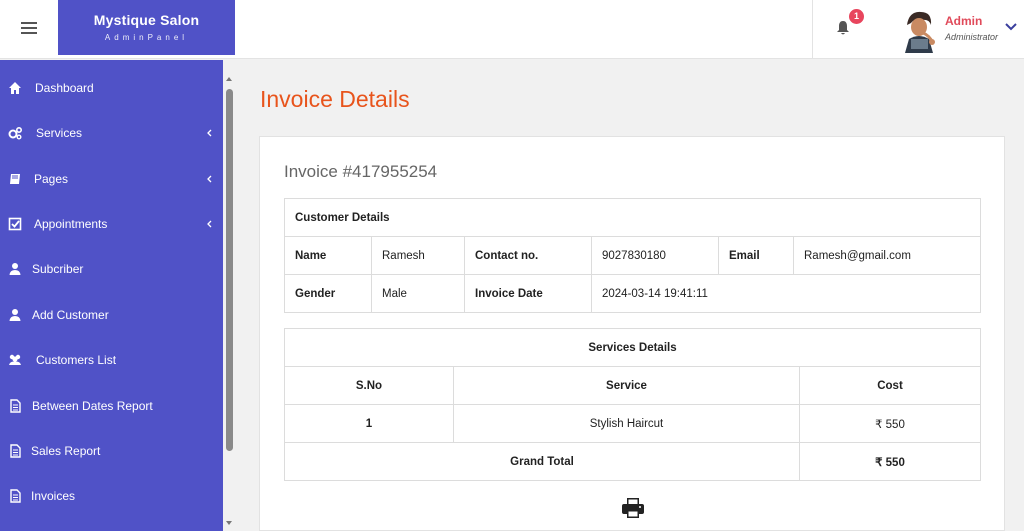 The width and height of the screenshot is (1024, 531). What do you see at coordinates (756, 255) in the screenshot?
I see `email-label: Email` at bounding box center [756, 255].